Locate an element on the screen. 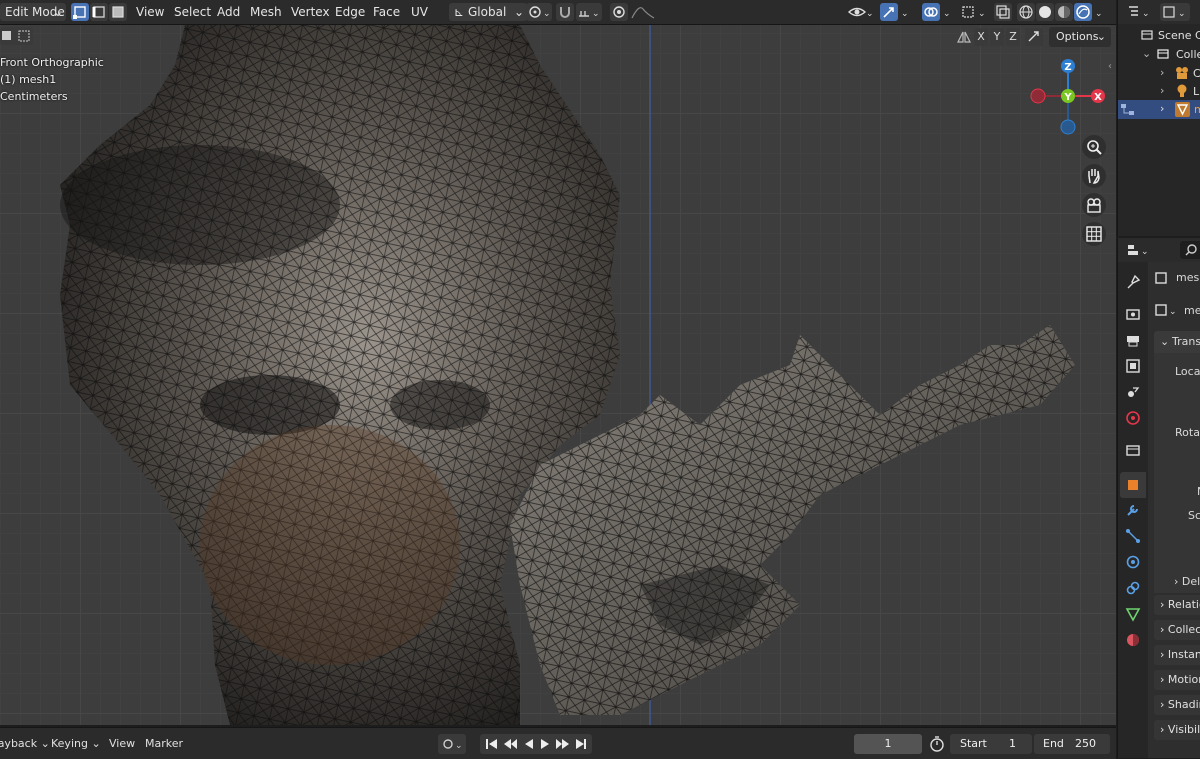 The width and height of the screenshot is (1200, 759). record-keyframe-icon: ⌄ is located at coordinates (452, 744).